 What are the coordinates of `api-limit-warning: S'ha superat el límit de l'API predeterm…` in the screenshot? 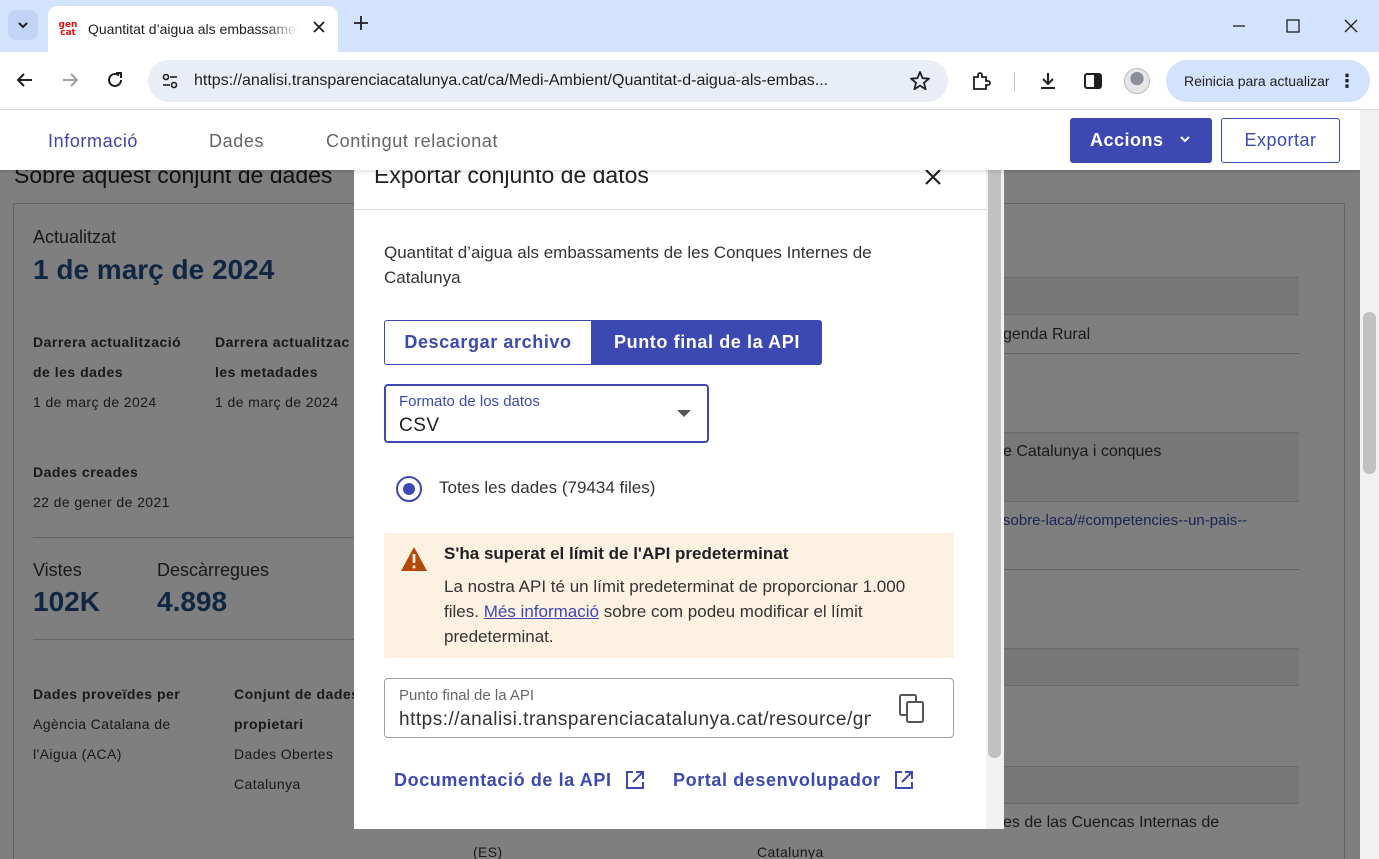 It's located at (669, 595).